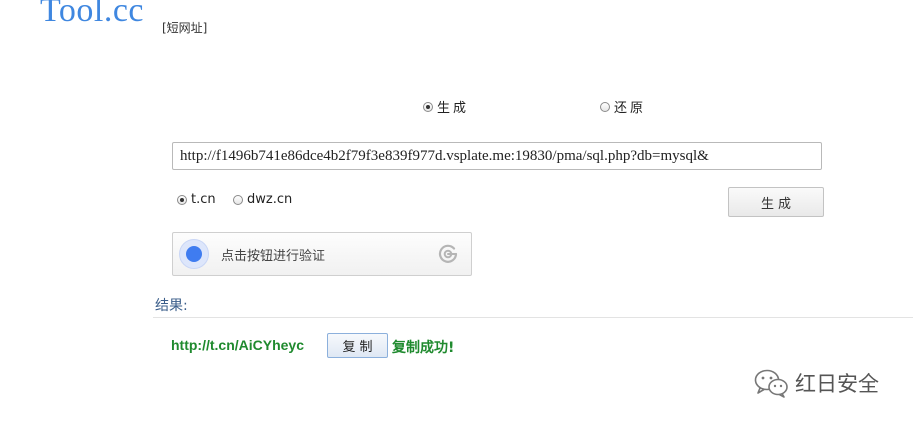 Image resolution: width=913 pixels, height=424 pixels. Describe the element at coordinates (185, 28) in the screenshot. I see `site-subtitle: [短网址]` at that location.